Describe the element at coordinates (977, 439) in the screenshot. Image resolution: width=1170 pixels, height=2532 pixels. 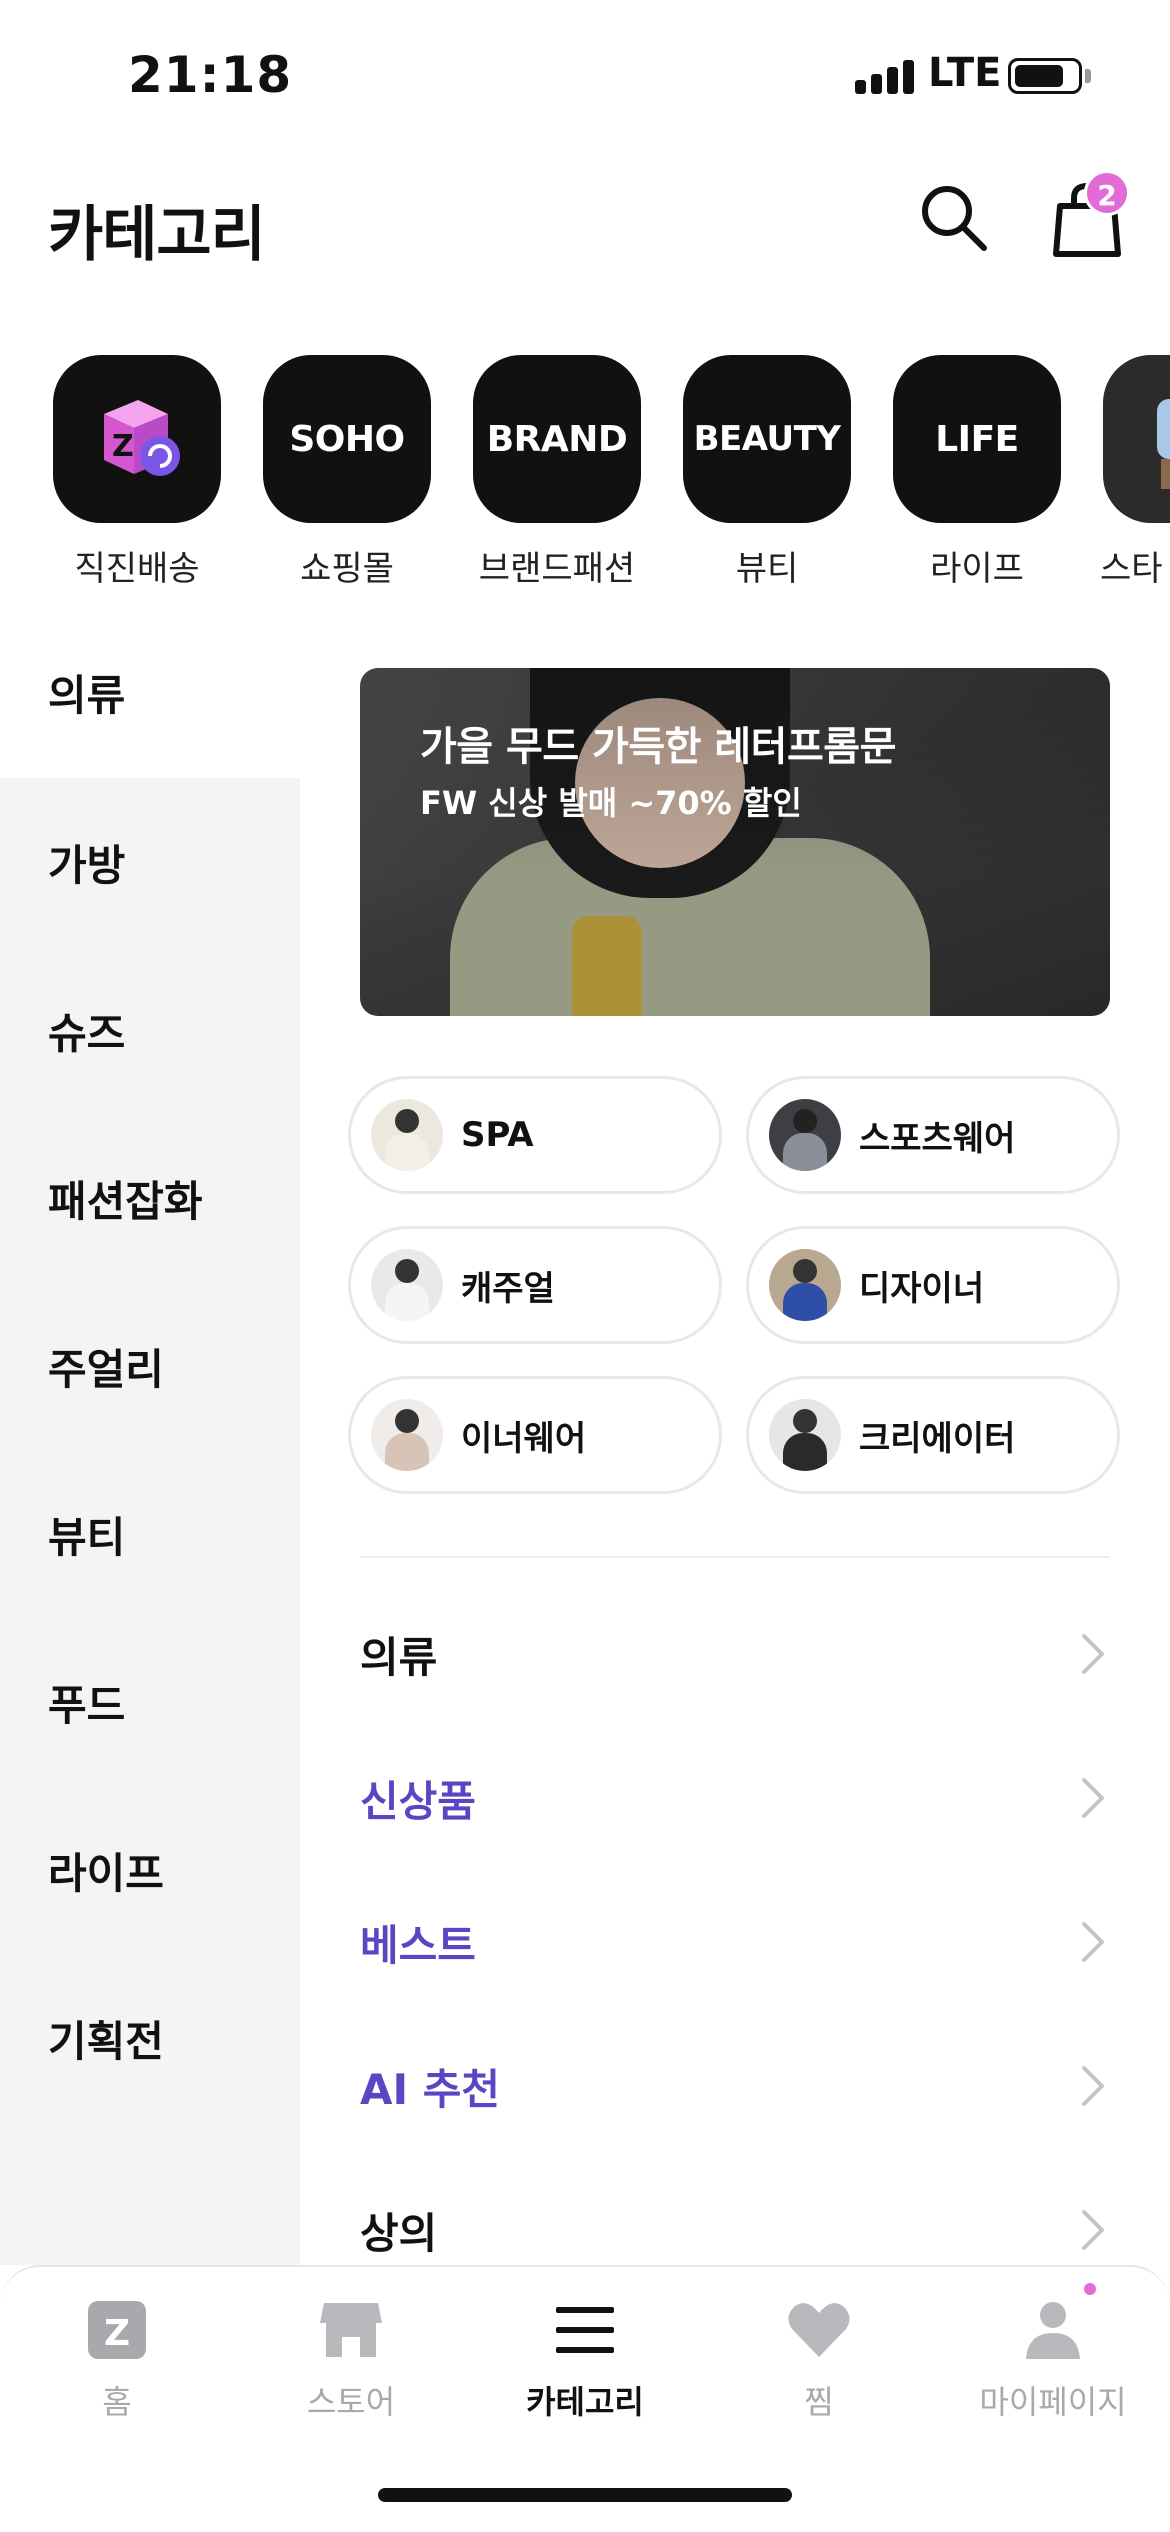
I see `shortcut-tile: LIFE` at that location.